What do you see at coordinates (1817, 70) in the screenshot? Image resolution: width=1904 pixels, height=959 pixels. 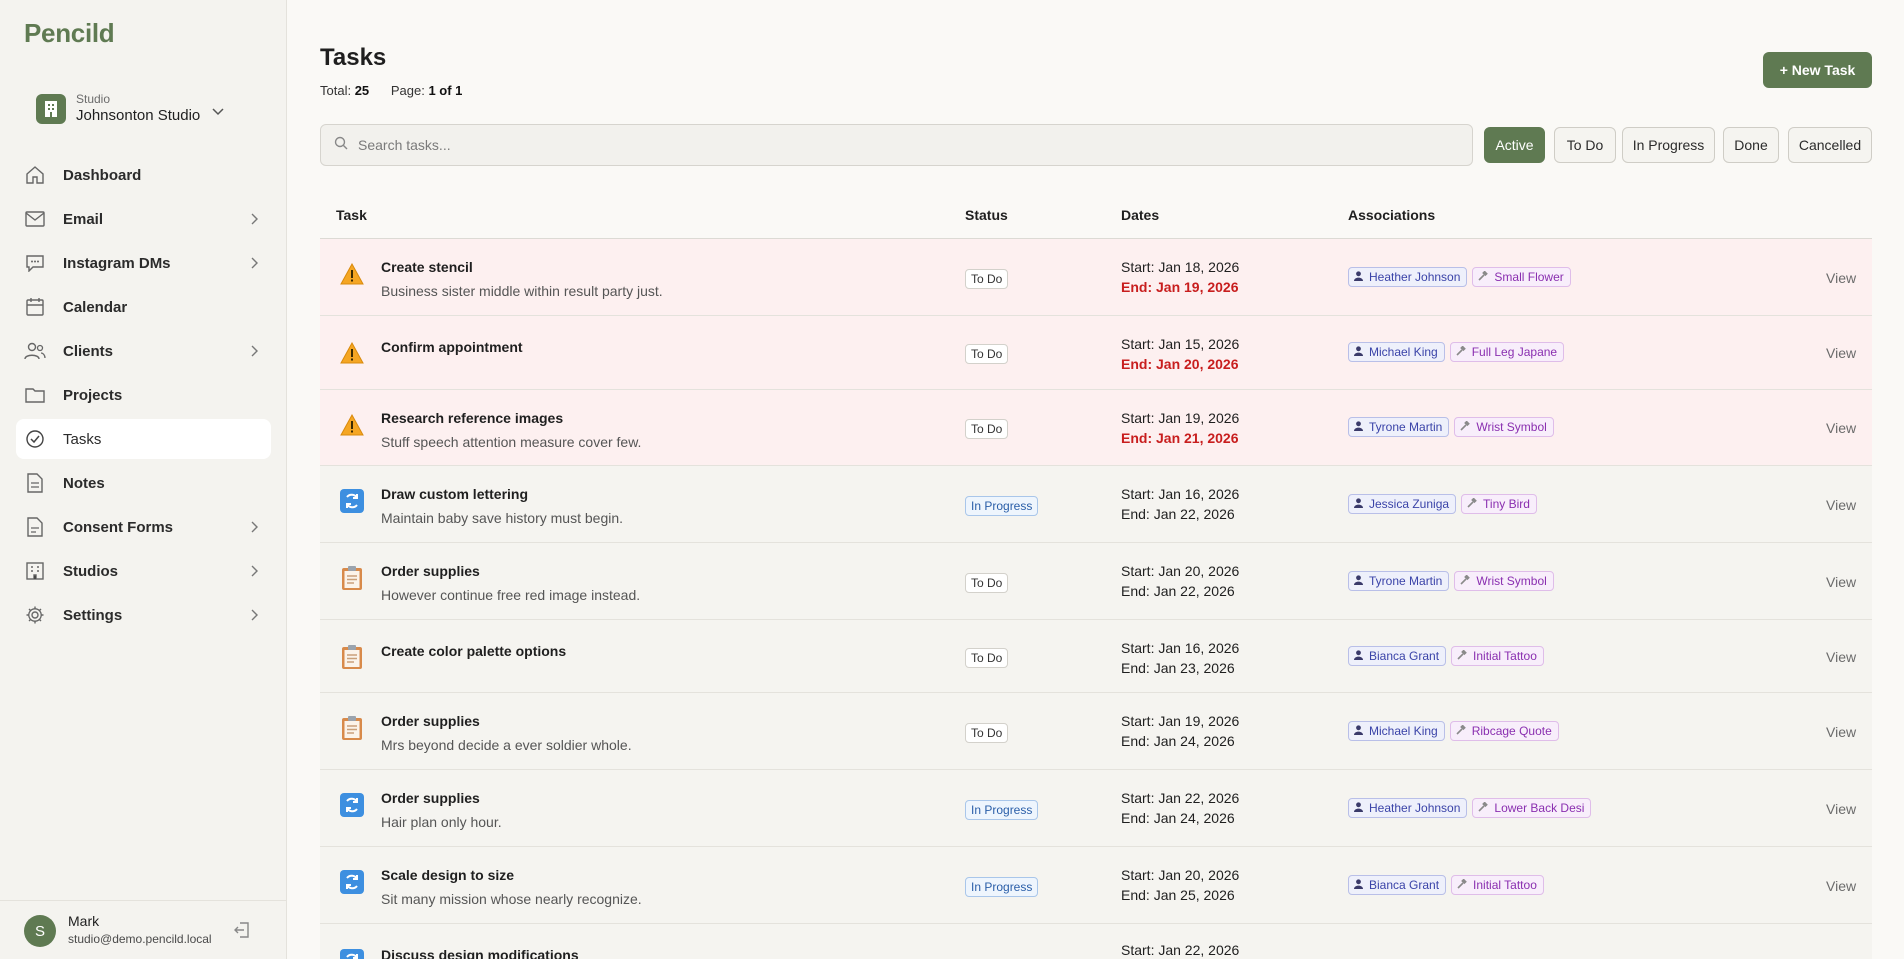 I see `new-task-button: + New Task` at bounding box center [1817, 70].